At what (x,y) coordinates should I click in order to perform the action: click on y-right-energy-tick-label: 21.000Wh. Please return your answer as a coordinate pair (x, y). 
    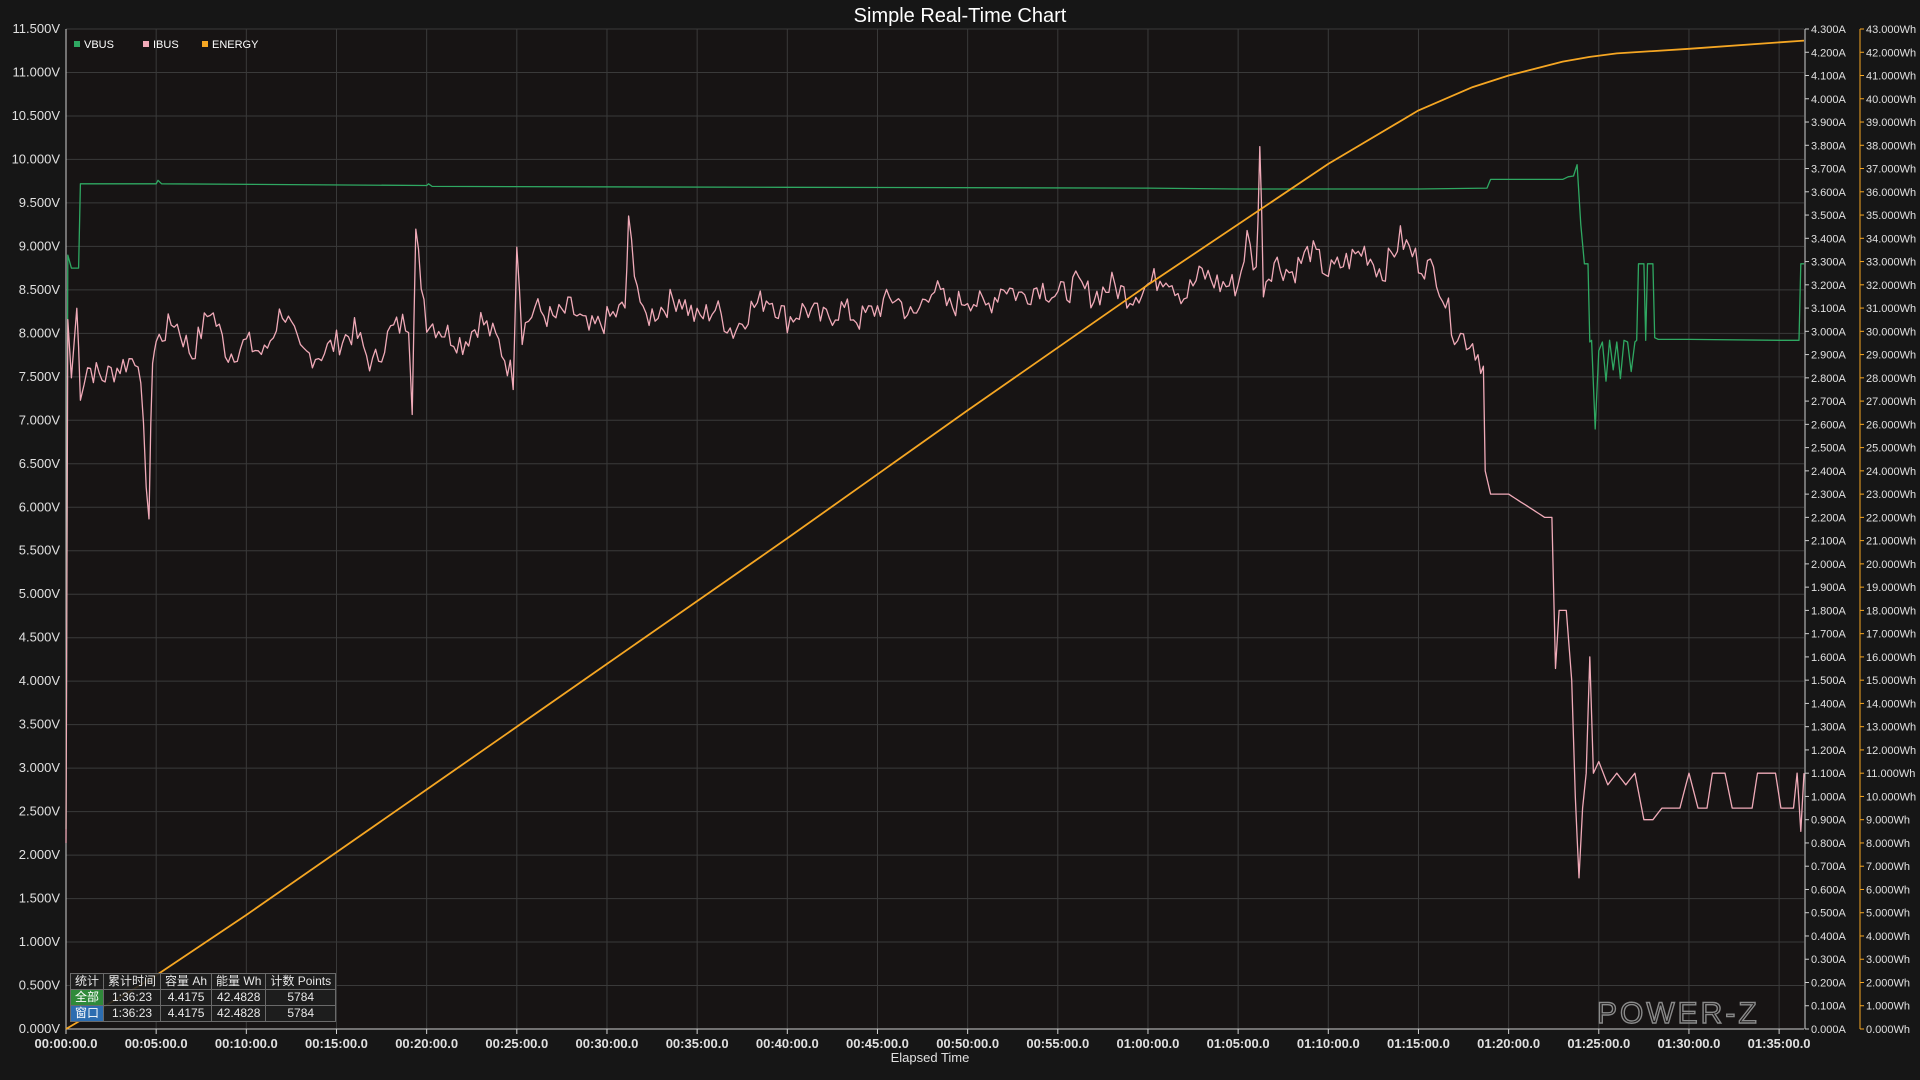
    Looking at the image, I should click on (1891, 542).